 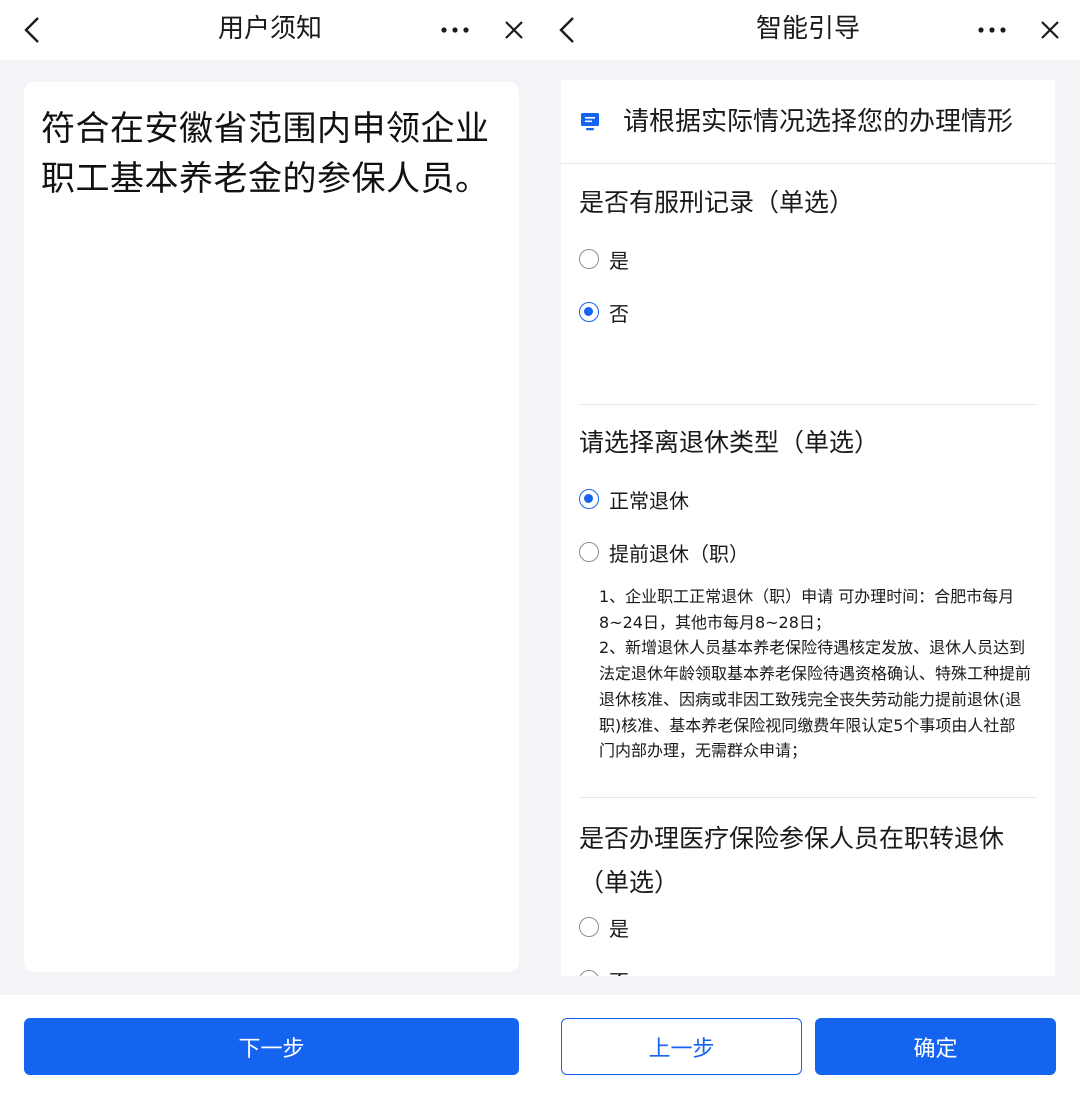 I want to click on confirm-button: 确定, so click(x=935, y=1046).